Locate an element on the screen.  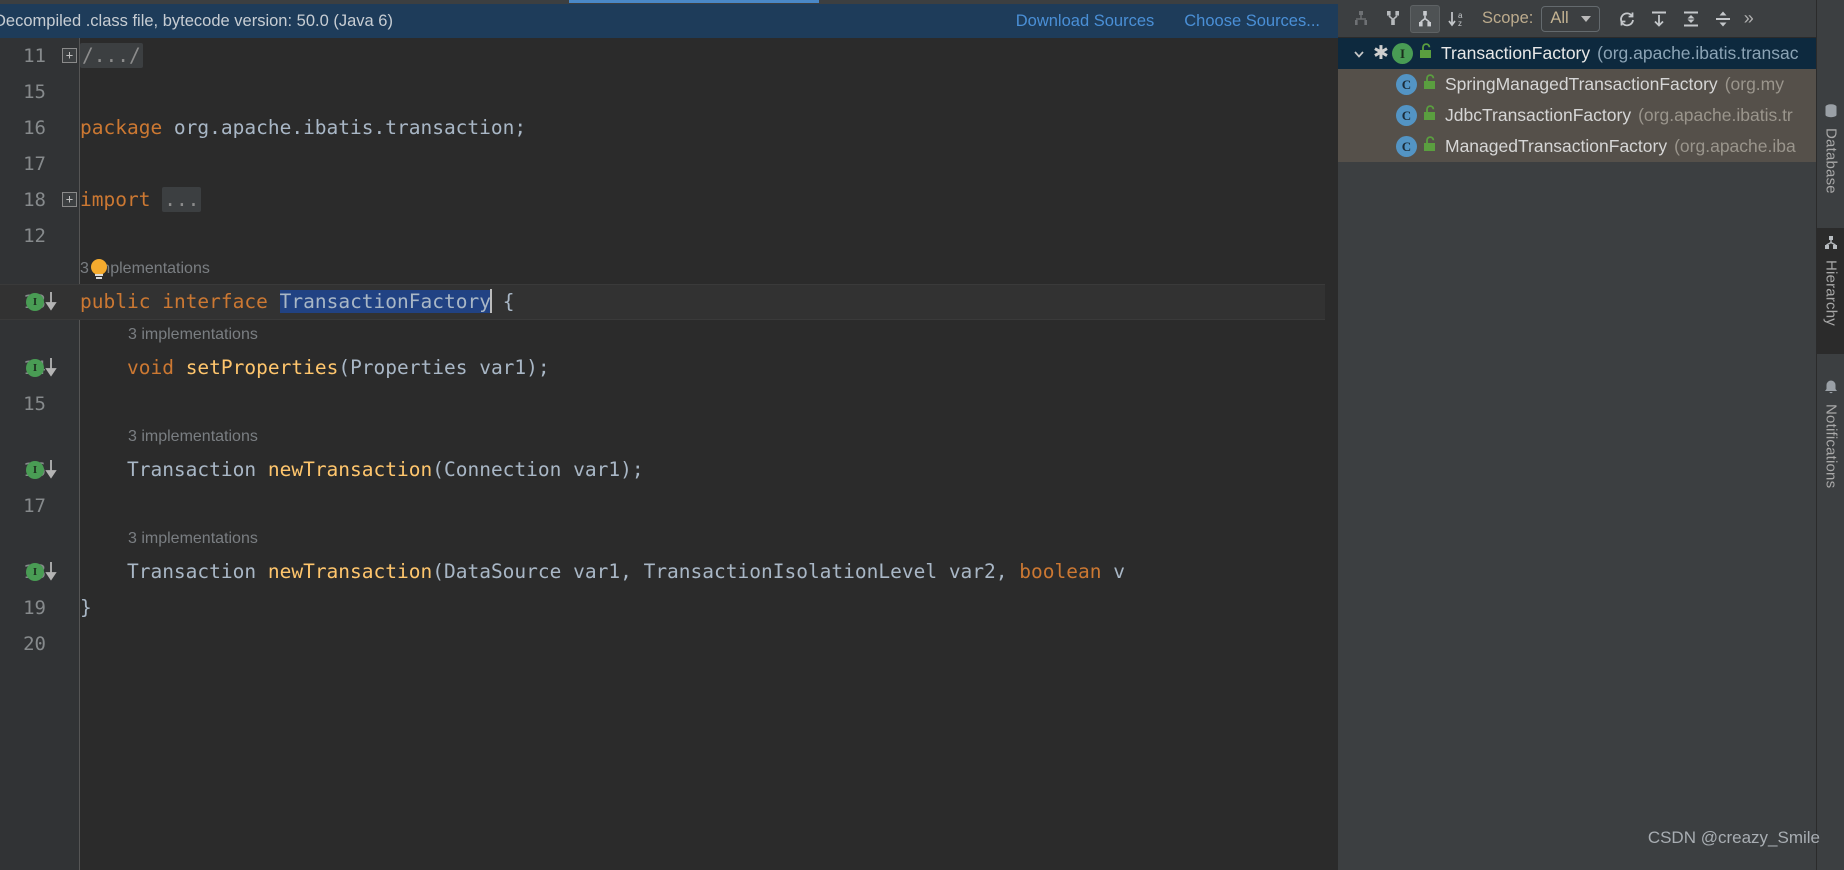
editor-inlay-row: 3 implementations is located at coordinates (669, 269).